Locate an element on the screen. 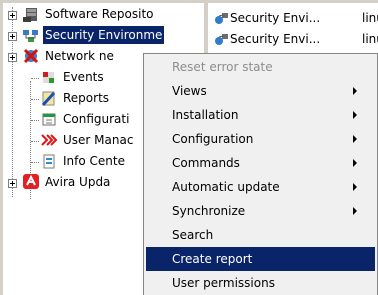 Image resolution: width=378 pixels, height=295 pixels. tree-item-label: Configurati is located at coordinates (96, 119).